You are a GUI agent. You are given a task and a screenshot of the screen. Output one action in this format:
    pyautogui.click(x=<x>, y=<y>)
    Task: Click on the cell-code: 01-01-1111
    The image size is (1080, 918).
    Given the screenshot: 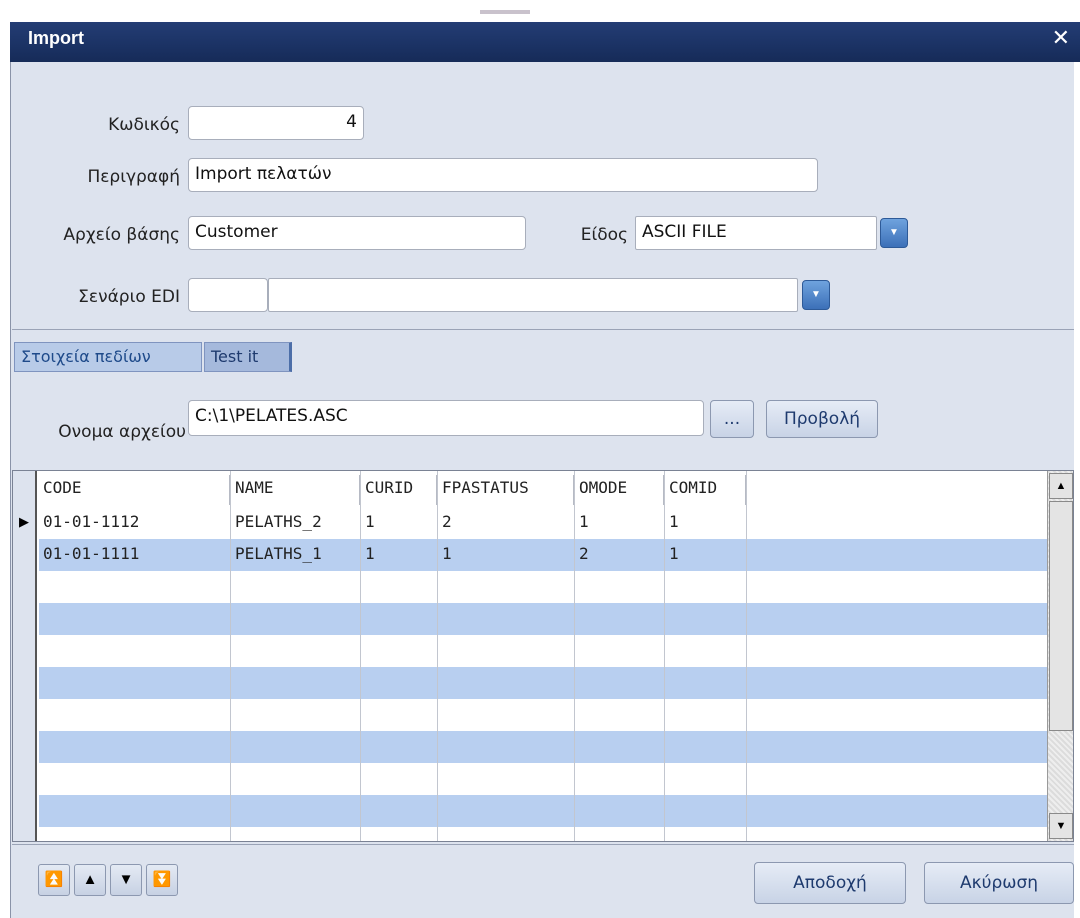 What is the action you would take?
    pyautogui.click(x=134, y=553)
    